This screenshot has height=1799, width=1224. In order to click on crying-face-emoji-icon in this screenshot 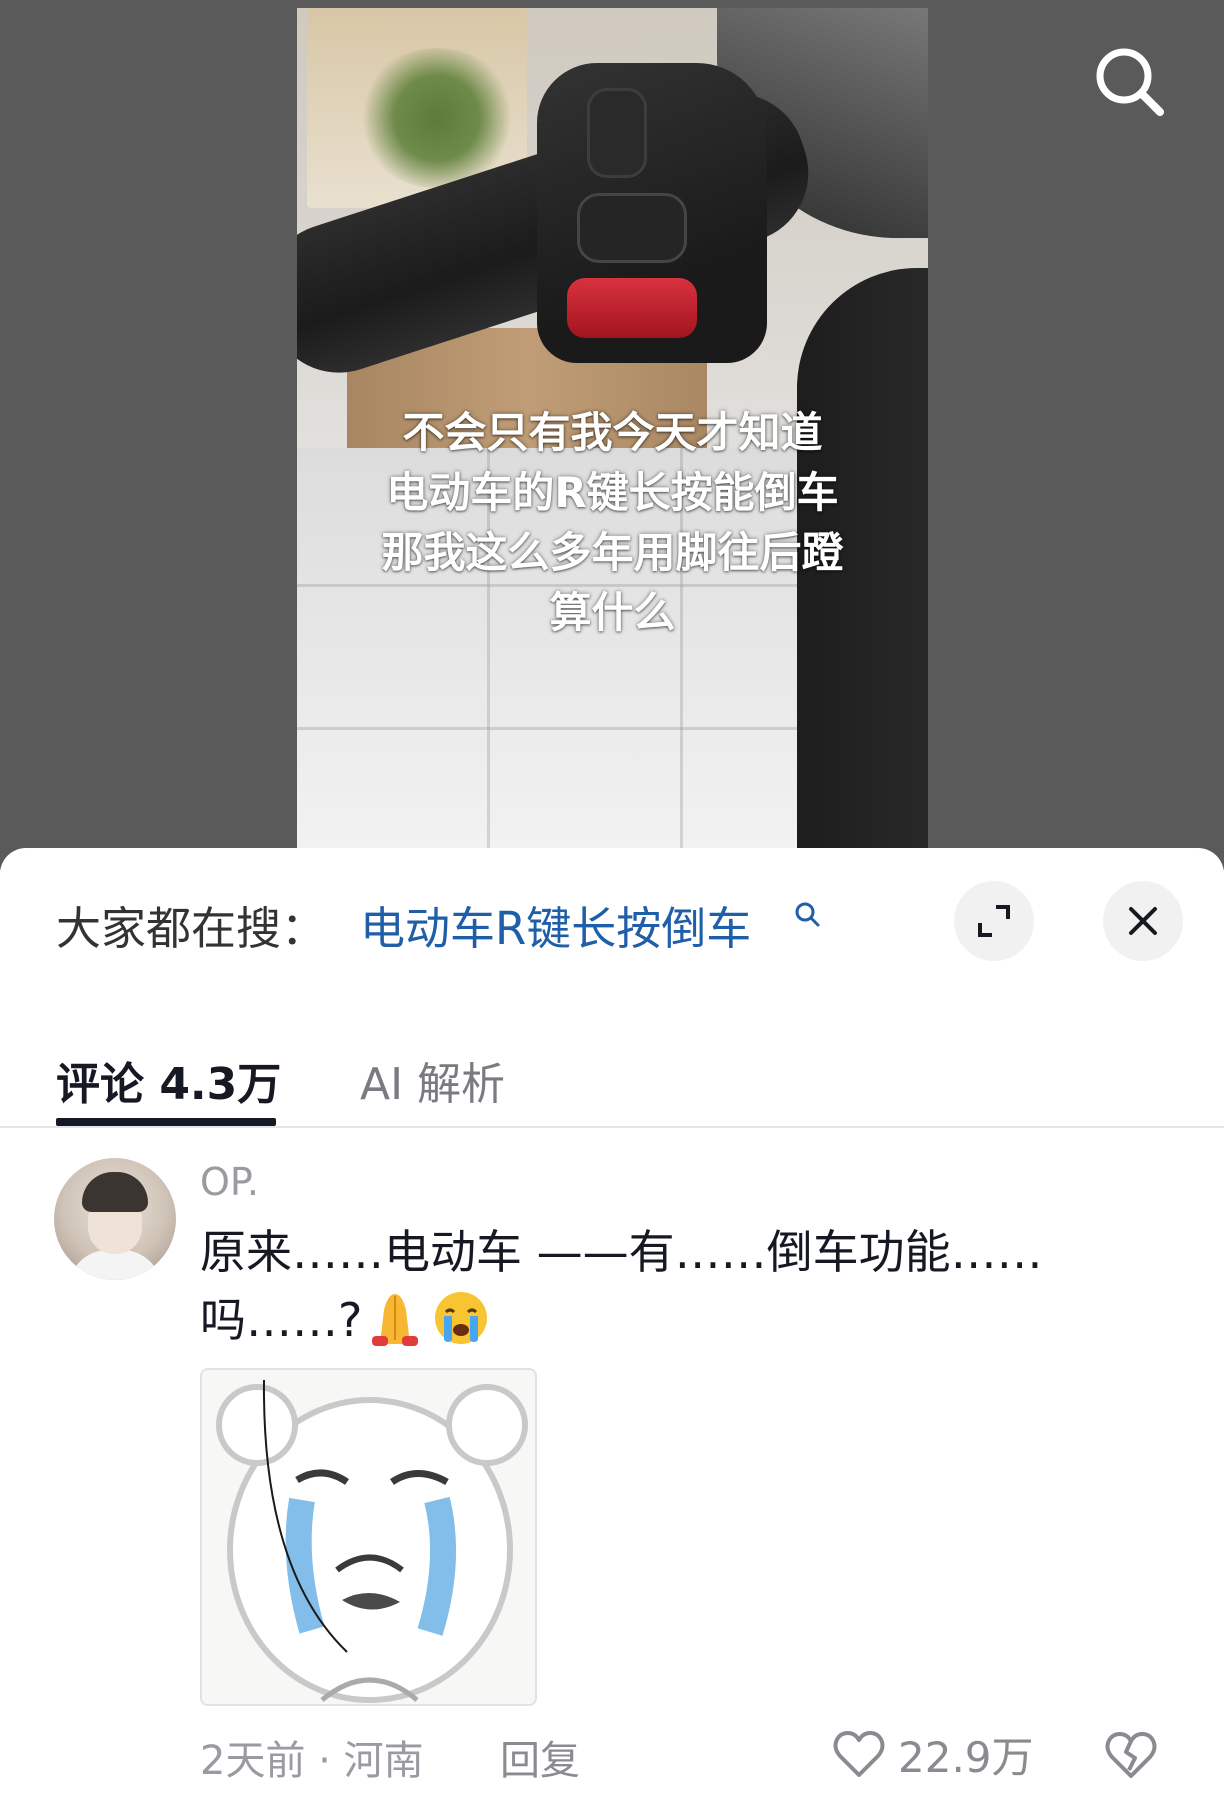, I will do `click(461, 1318)`.